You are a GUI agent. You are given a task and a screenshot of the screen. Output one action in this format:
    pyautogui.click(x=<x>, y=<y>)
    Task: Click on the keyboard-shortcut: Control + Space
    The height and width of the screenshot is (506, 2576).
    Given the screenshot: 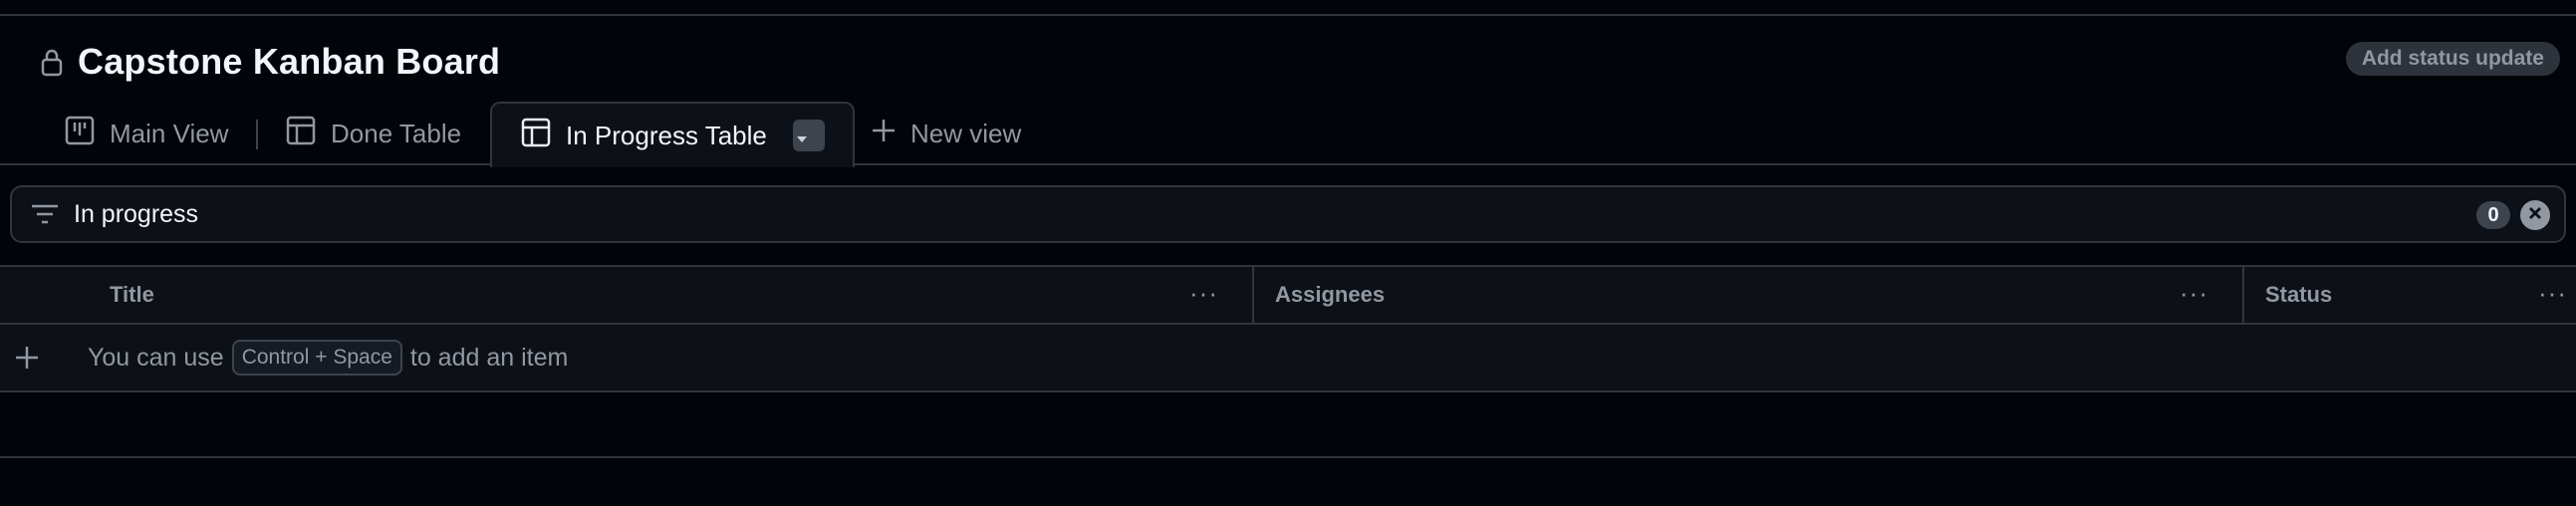 What is the action you would take?
    pyautogui.click(x=316, y=358)
    